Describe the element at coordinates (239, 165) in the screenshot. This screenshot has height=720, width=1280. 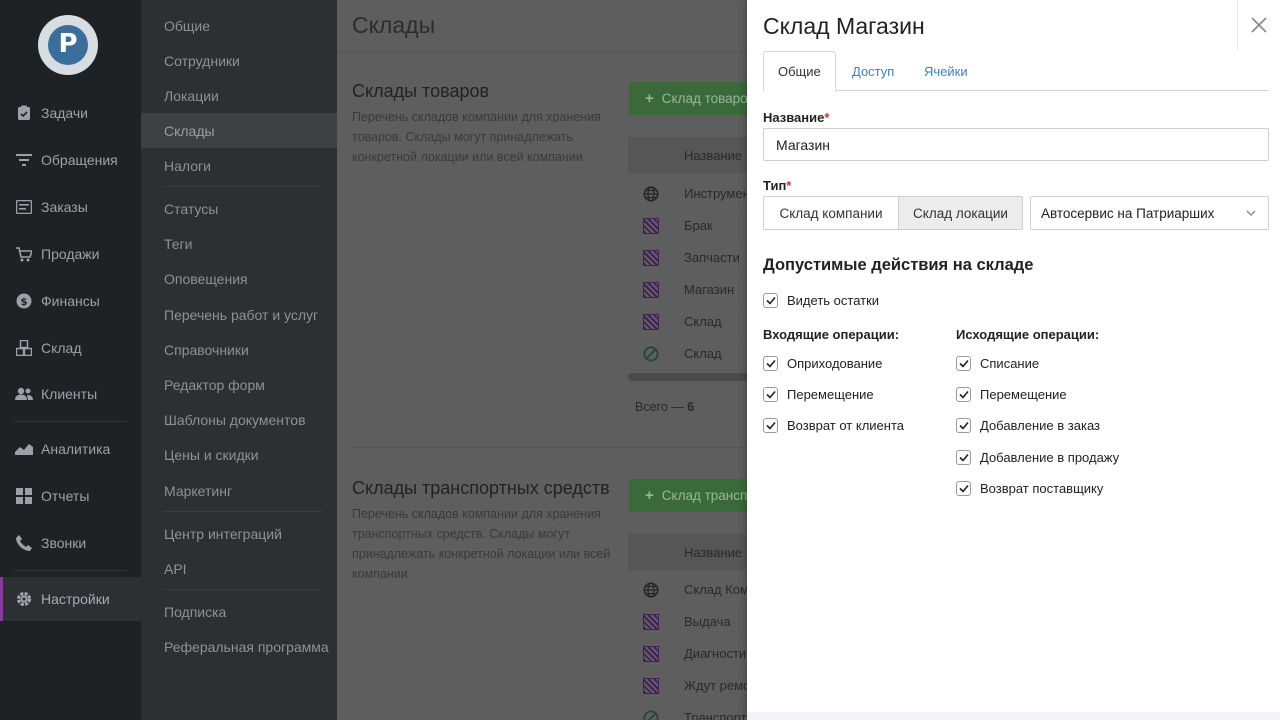
I see `menu-item-taxes: Налоги` at that location.